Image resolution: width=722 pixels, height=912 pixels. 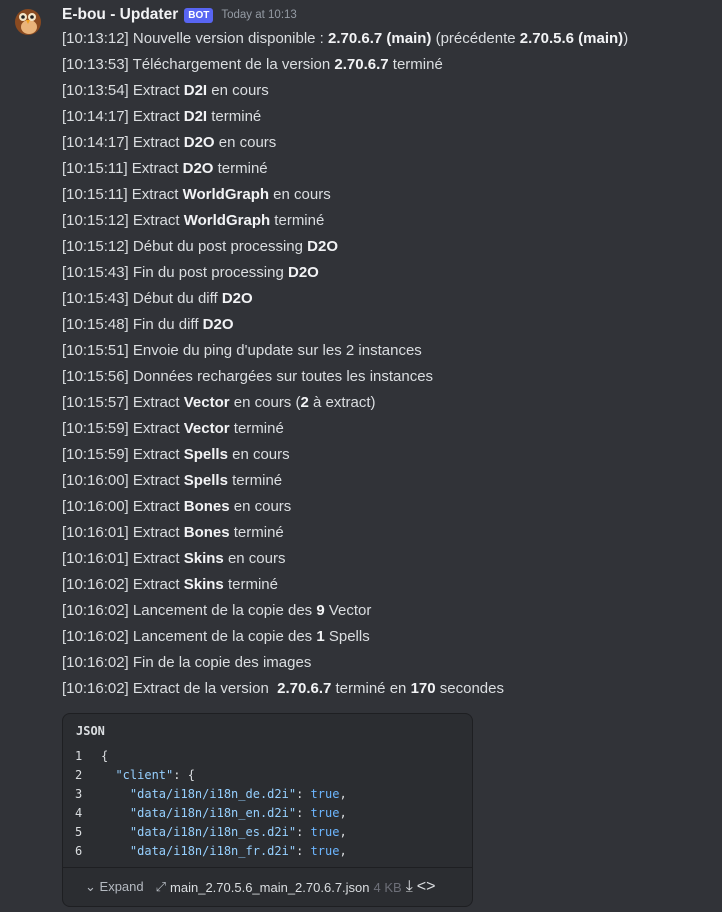 What do you see at coordinates (392, 559) in the screenshot?
I see `log-line: [10:16:01] Extract Skins en cours` at bounding box center [392, 559].